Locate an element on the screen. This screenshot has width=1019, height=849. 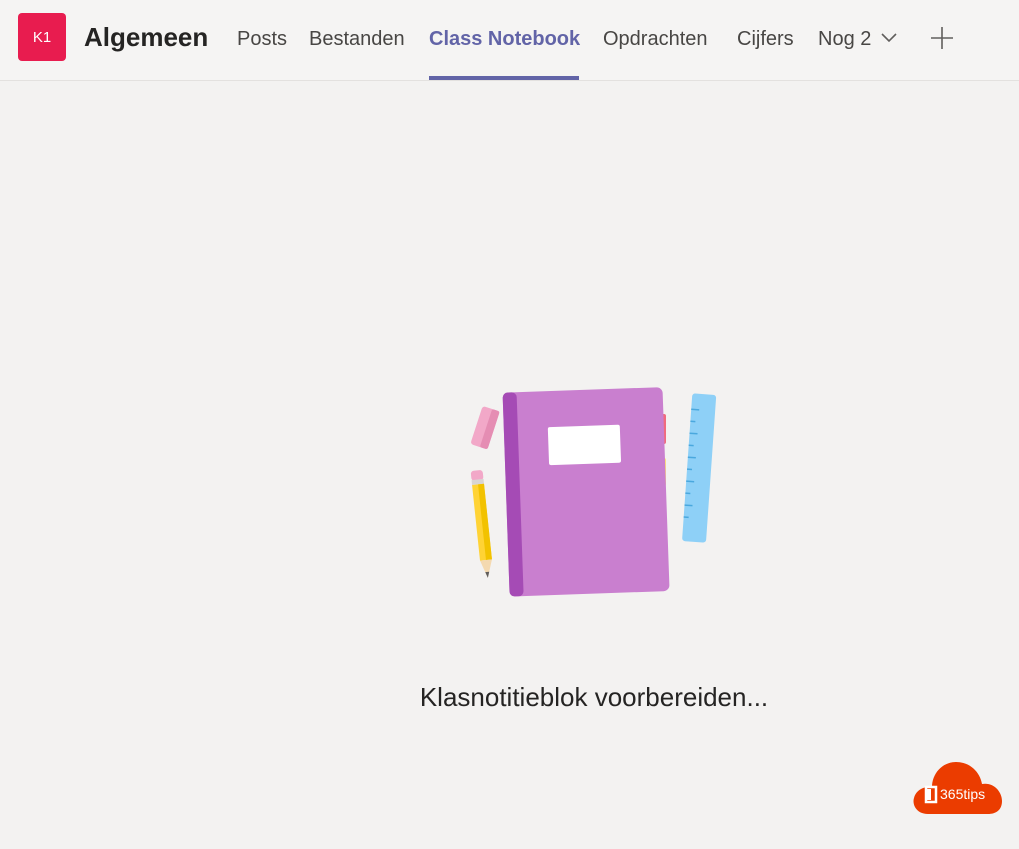
tab-class-notebook: Class Notebook is located at coordinates (504, 39).